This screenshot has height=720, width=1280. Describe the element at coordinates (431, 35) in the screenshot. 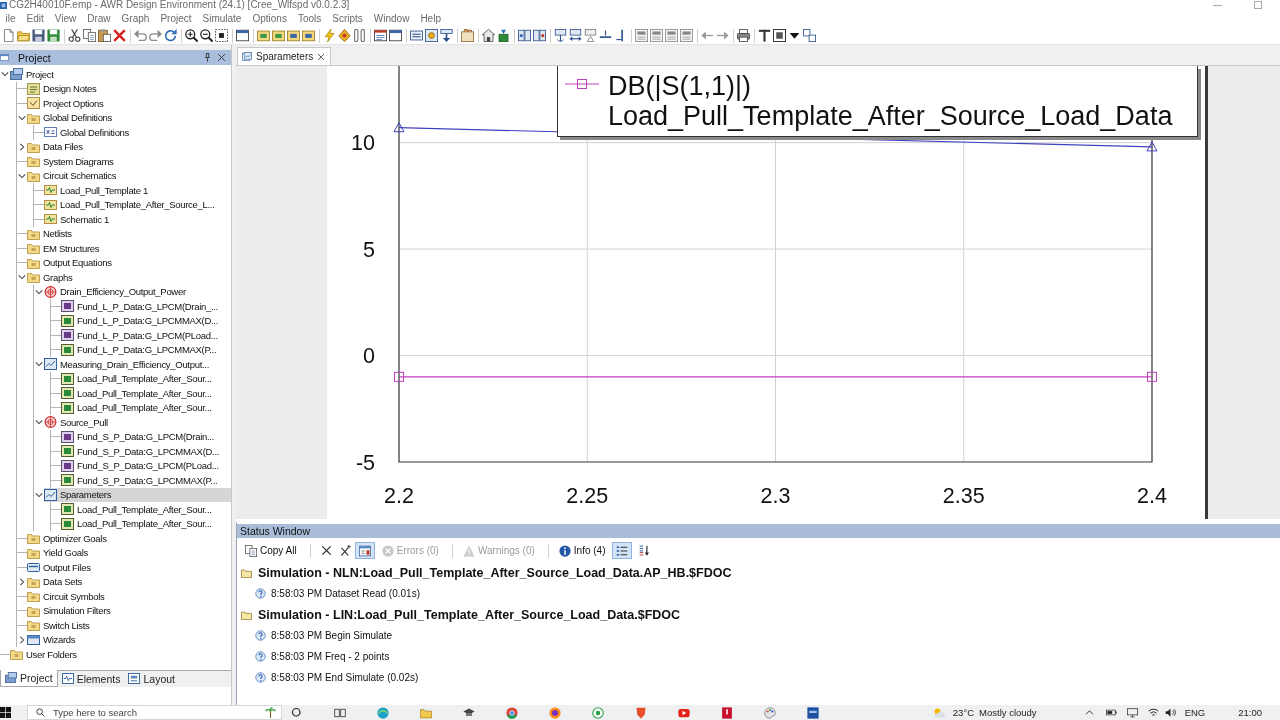

I see `circle-box-icon` at that location.